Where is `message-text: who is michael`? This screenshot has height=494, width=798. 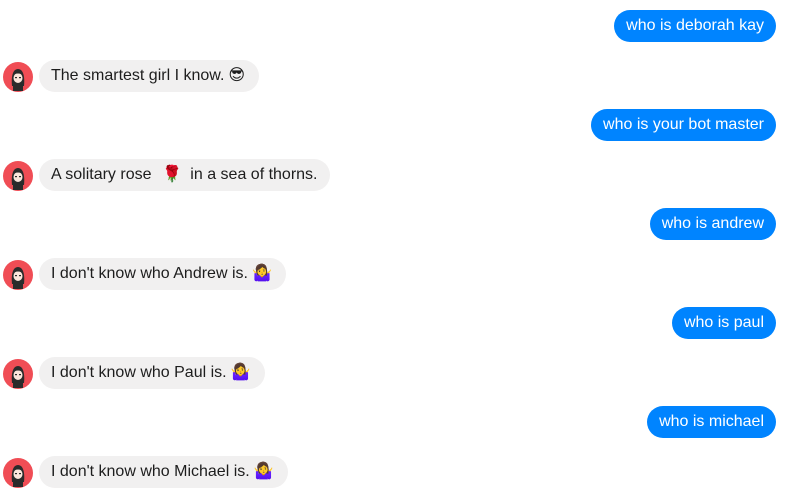 message-text: who is michael is located at coordinates (711, 421).